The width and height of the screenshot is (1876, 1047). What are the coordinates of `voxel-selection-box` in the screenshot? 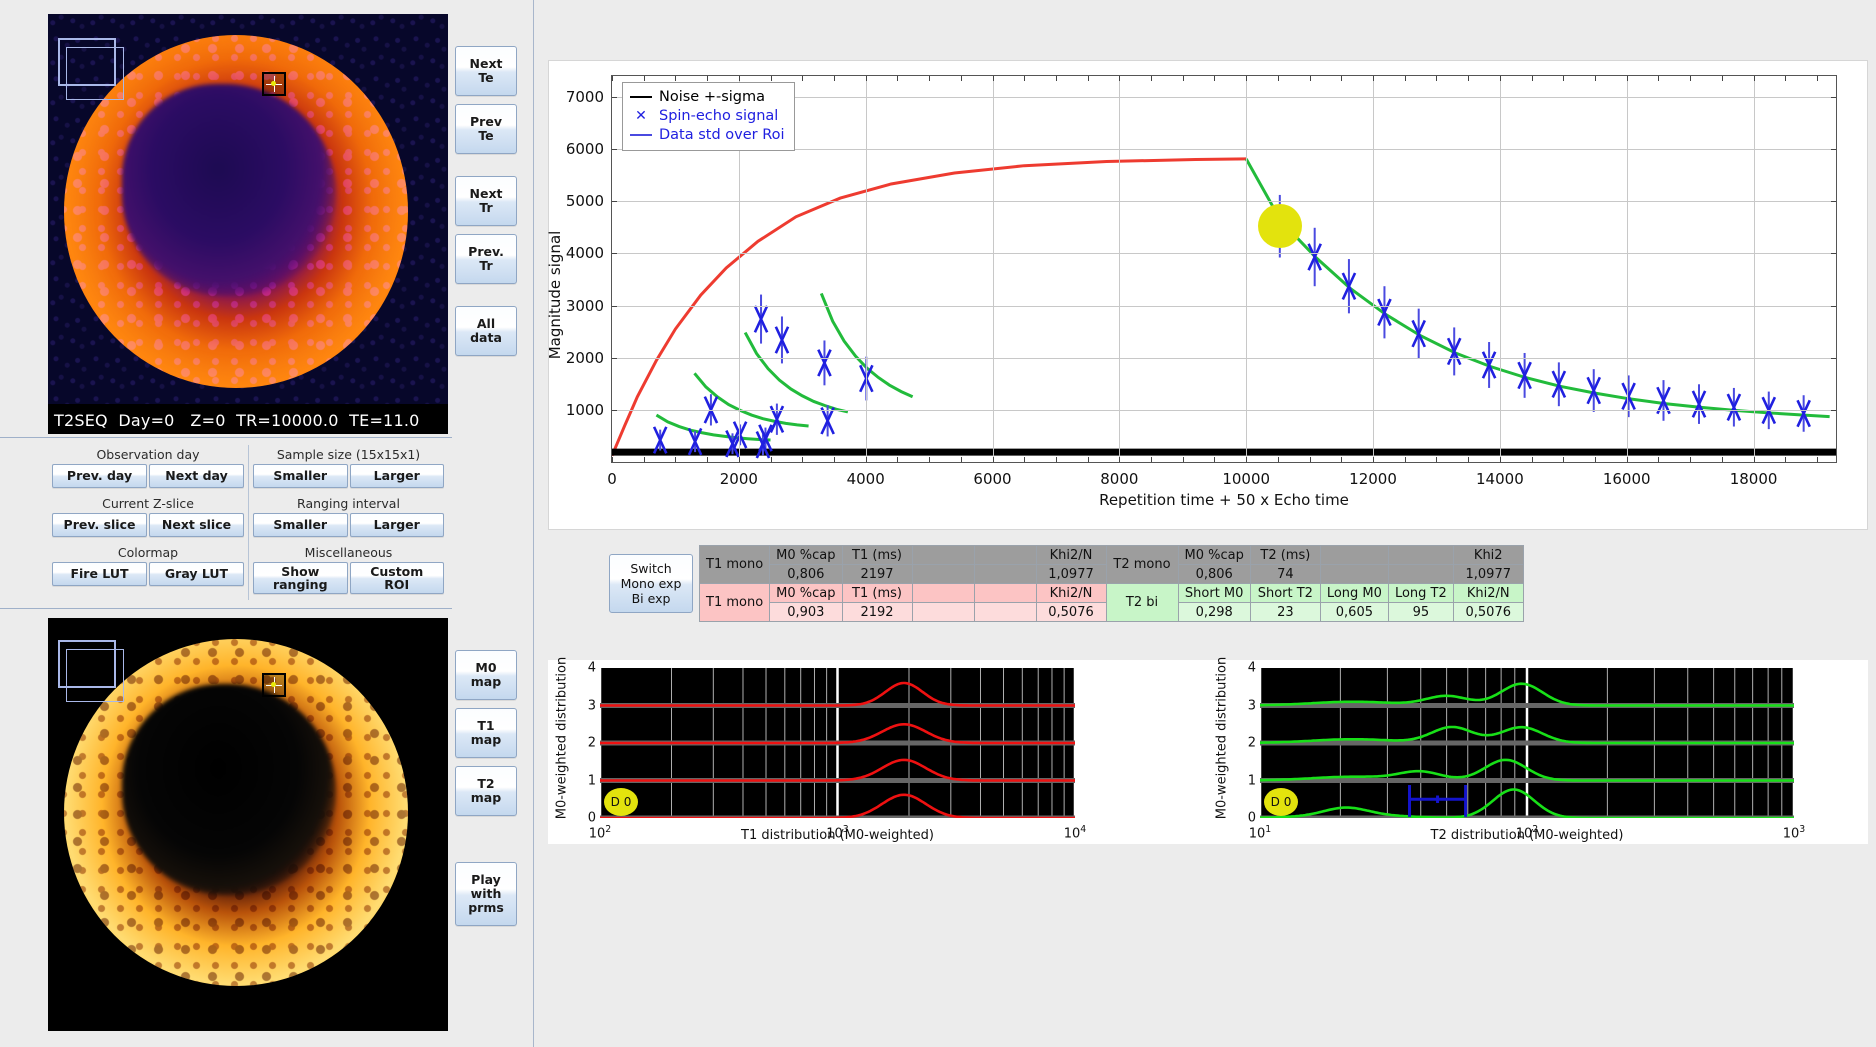 It's located at (274, 84).